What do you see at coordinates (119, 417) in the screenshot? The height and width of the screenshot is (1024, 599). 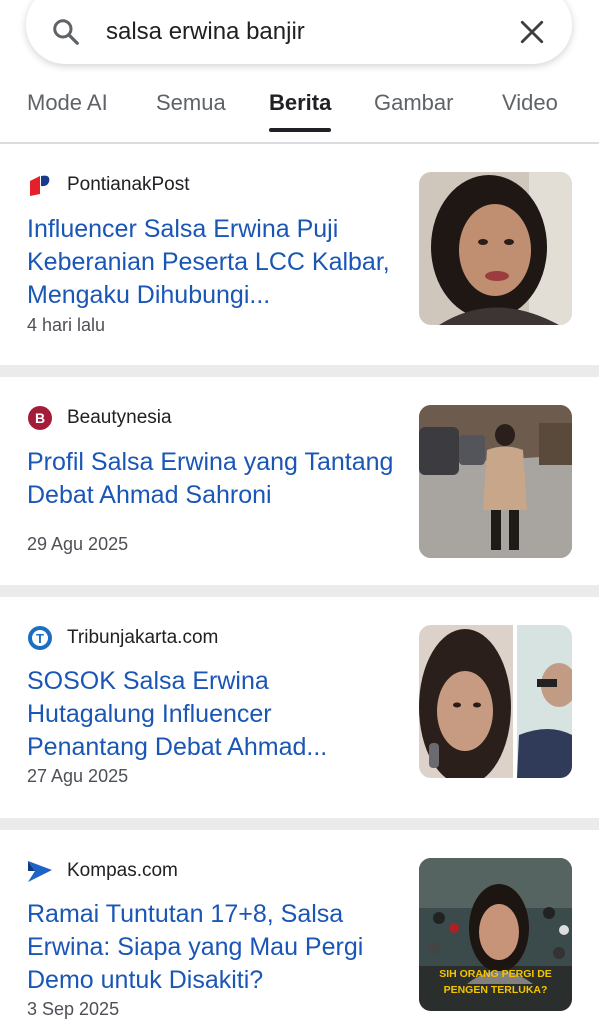 I see `source-name: Beautynesia` at bounding box center [119, 417].